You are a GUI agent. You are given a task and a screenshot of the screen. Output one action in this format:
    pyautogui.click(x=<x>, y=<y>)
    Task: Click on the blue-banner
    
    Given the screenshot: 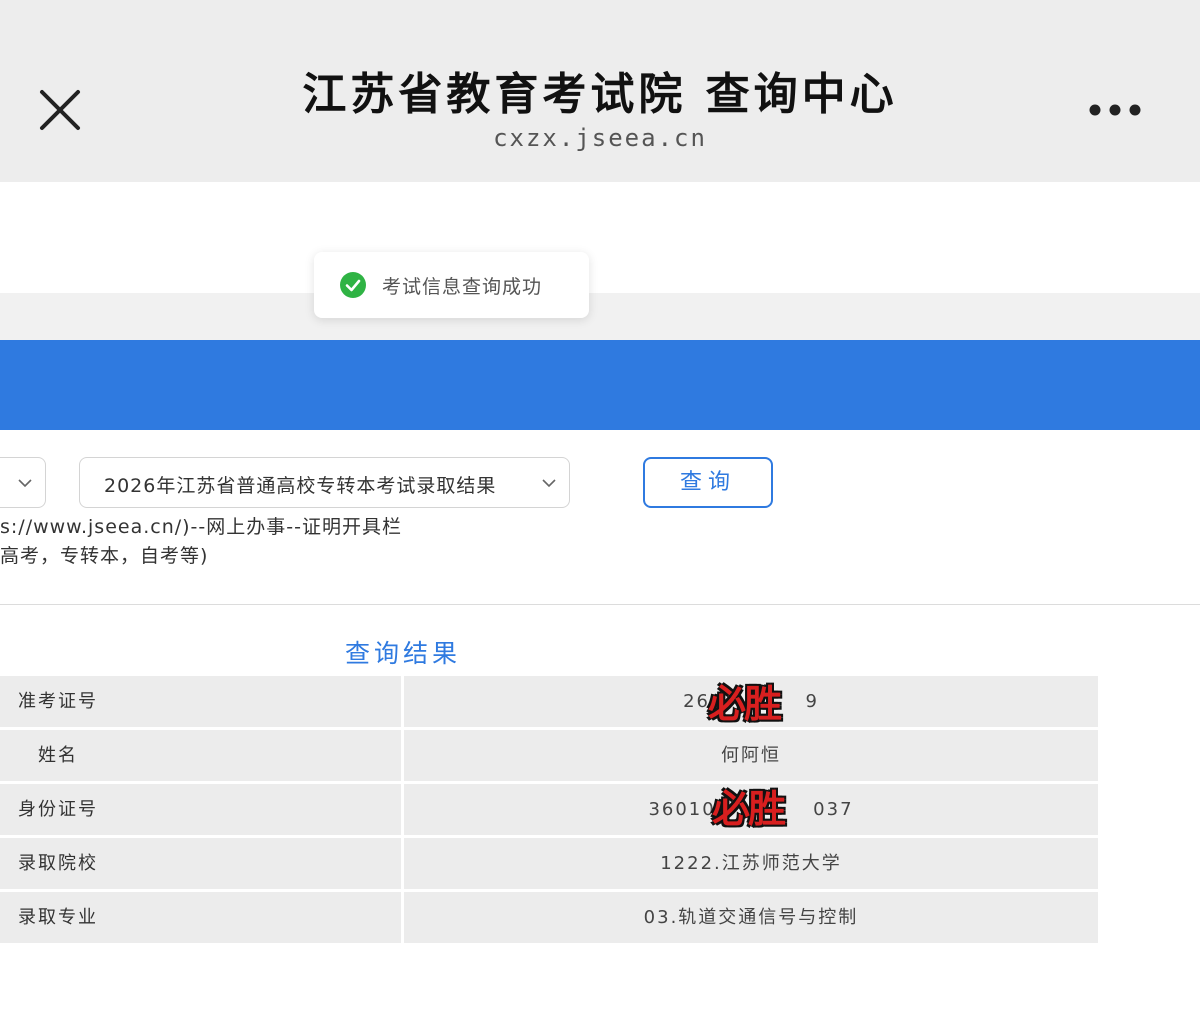 What is the action you would take?
    pyautogui.click(x=600, y=385)
    